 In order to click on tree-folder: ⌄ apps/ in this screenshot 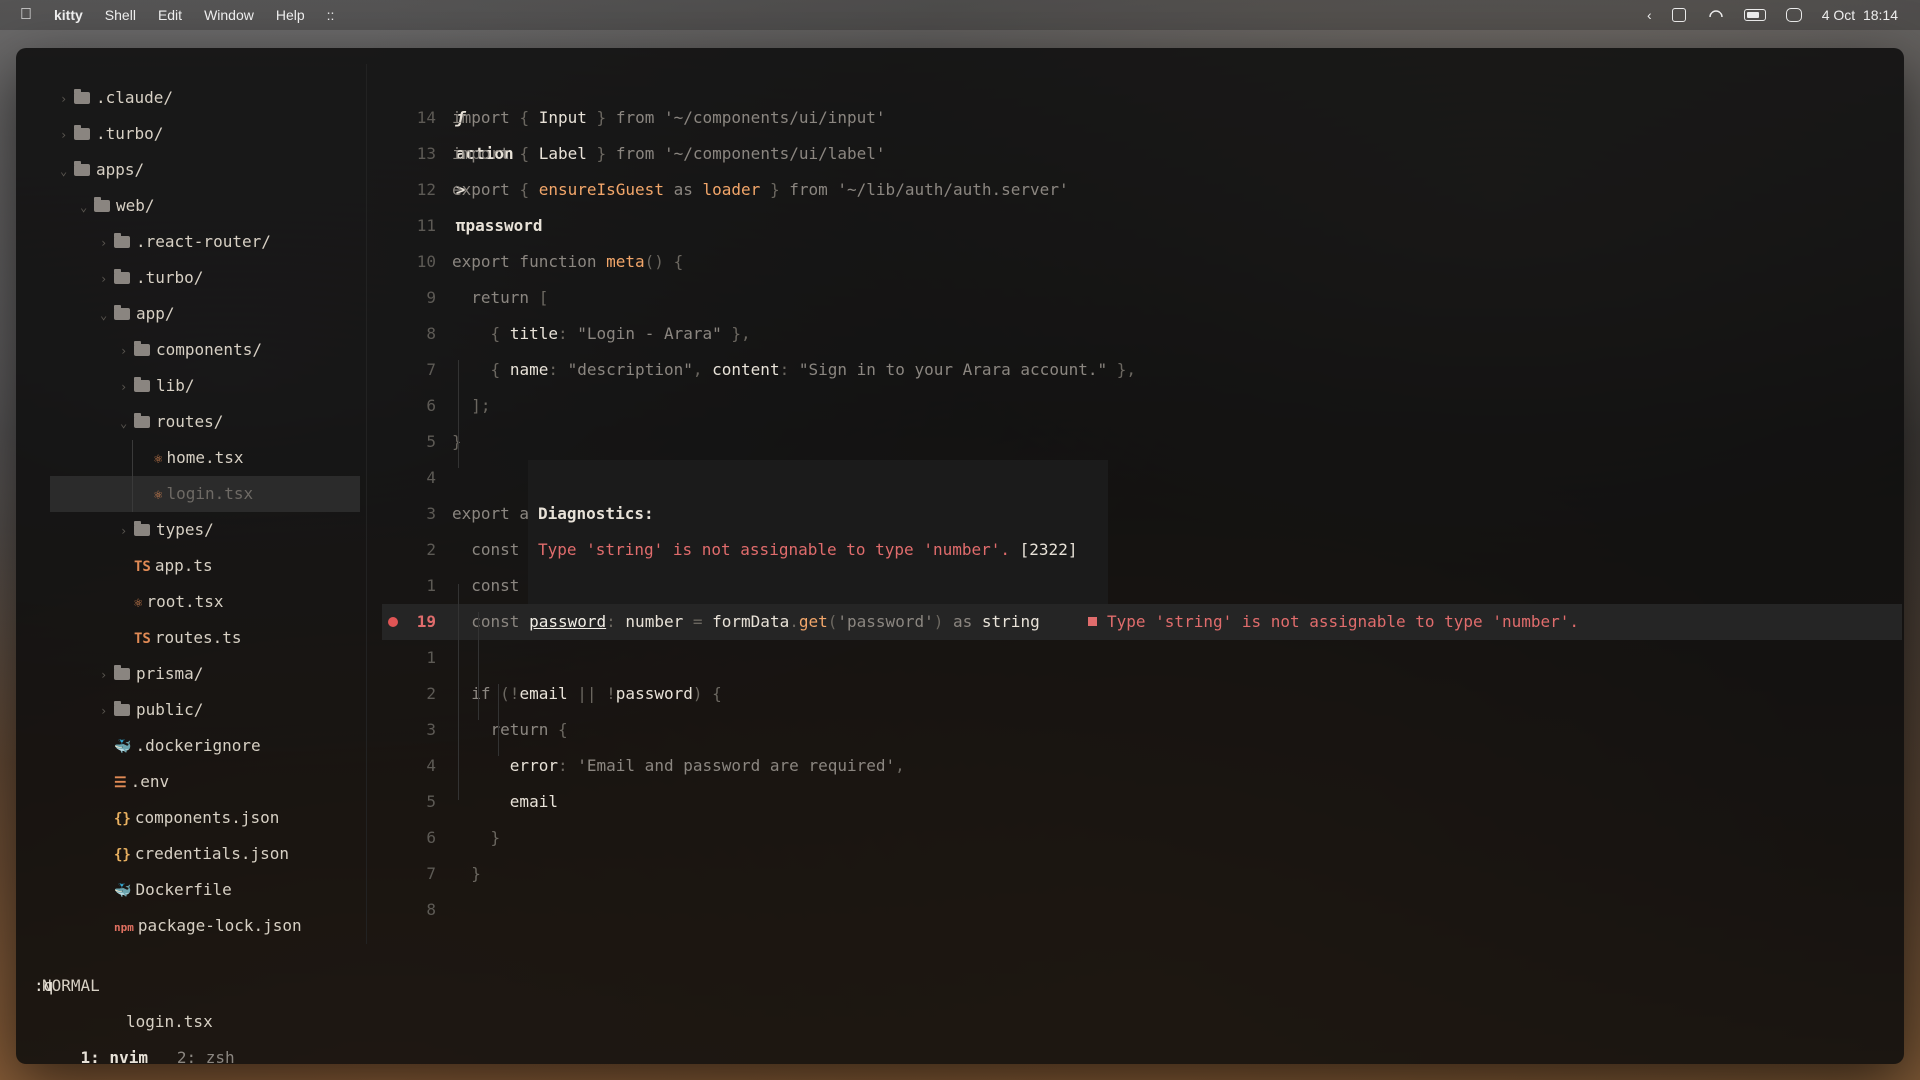, I will do `click(205, 170)`.